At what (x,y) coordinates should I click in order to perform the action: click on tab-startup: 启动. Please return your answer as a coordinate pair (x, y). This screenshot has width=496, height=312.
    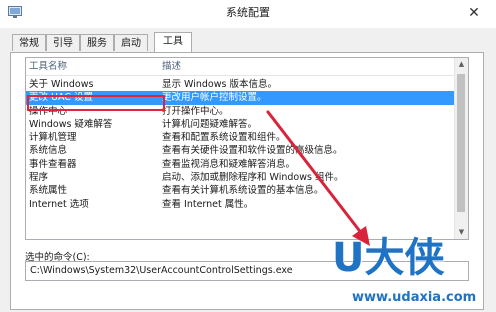
    Looking at the image, I should click on (131, 42).